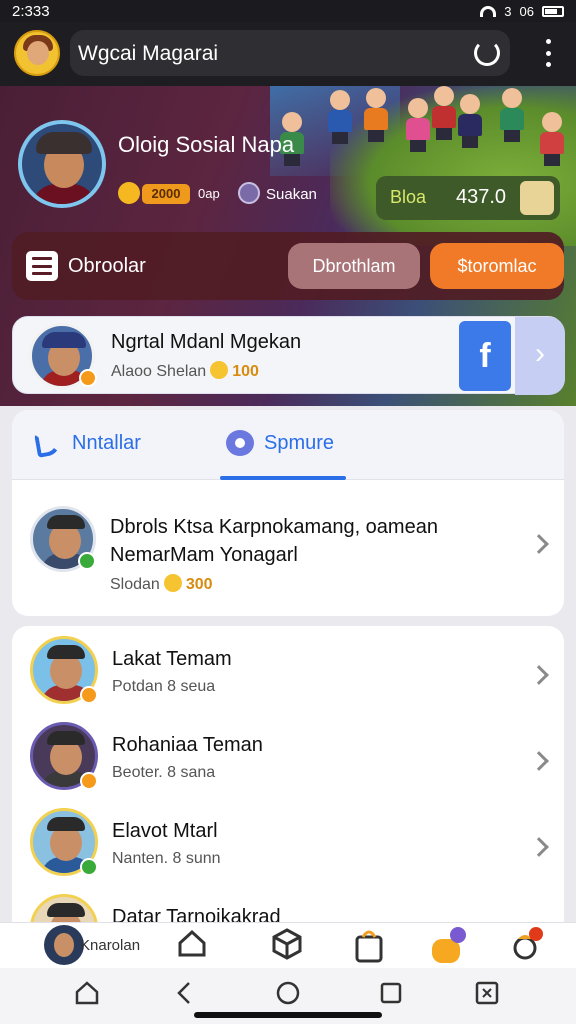 This screenshot has height=1024, width=576. What do you see at coordinates (62, 164) in the screenshot?
I see `profile-picture` at bounding box center [62, 164].